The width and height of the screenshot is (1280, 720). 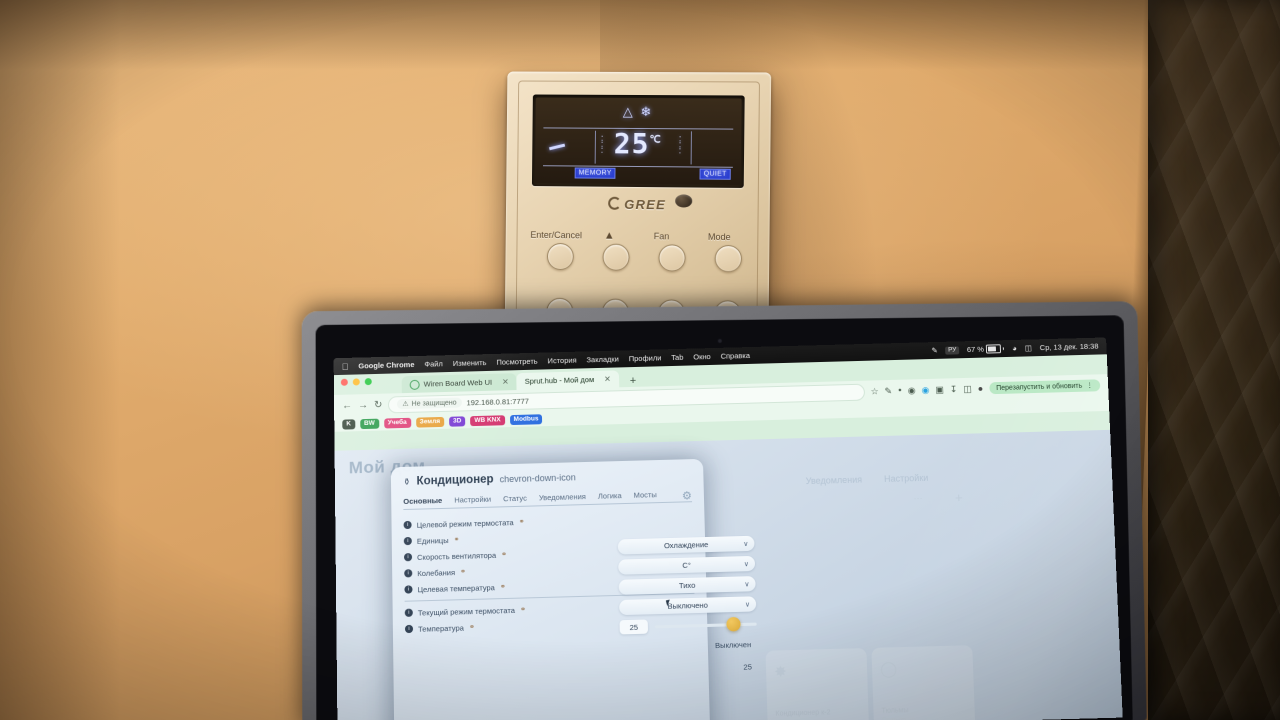 I want to click on label-up: ▲, so click(x=609, y=235).